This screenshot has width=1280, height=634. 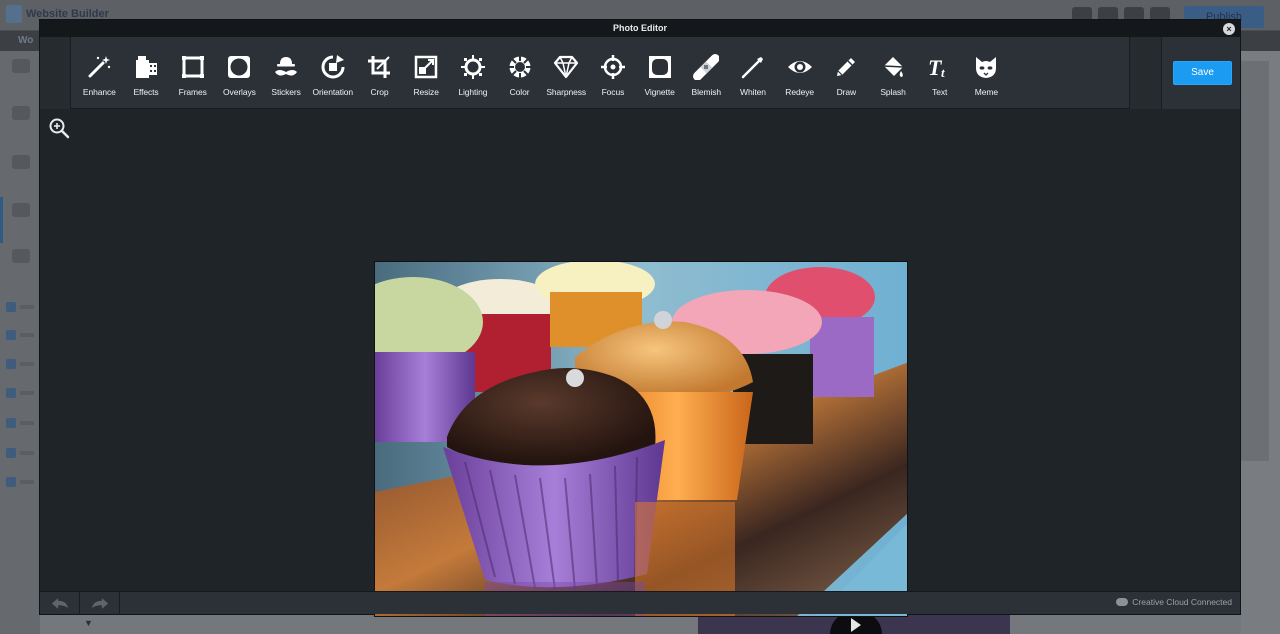 I want to click on tool-sharpness: Sharpness, so click(x=566, y=73).